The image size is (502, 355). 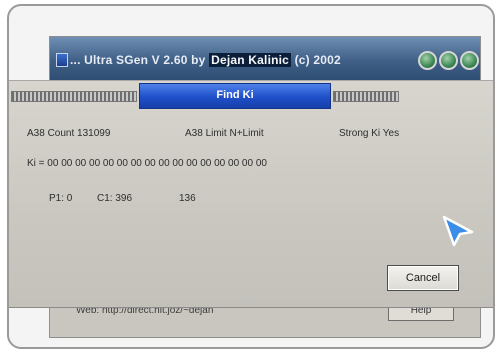 What do you see at coordinates (250, 60) in the screenshot?
I see `background-title-highlight: Dejan Kalinic` at bounding box center [250, 60].